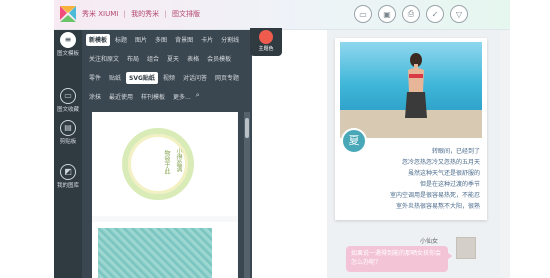 The height and width of the screenshot is (278, 550). I want to click on woman-figure, so click(416, 85).